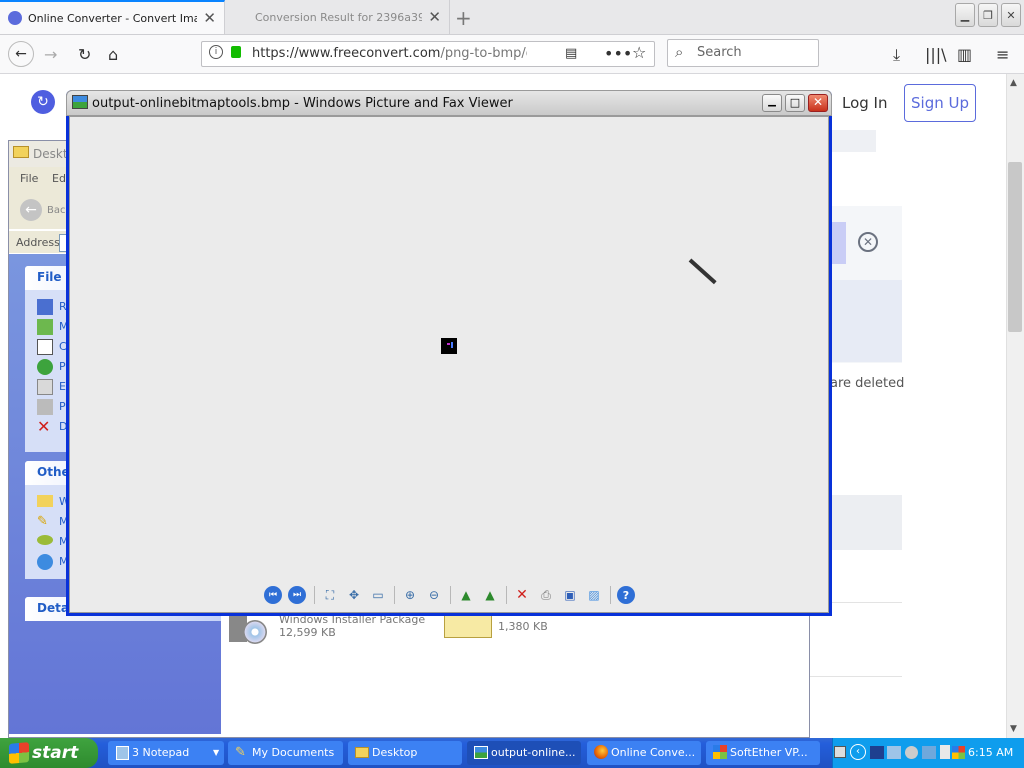 The image size is (1024, 768). What do you see at coordinates (855, 676) in the screenshot?
I see `divider` at bounding box center [855, 676].